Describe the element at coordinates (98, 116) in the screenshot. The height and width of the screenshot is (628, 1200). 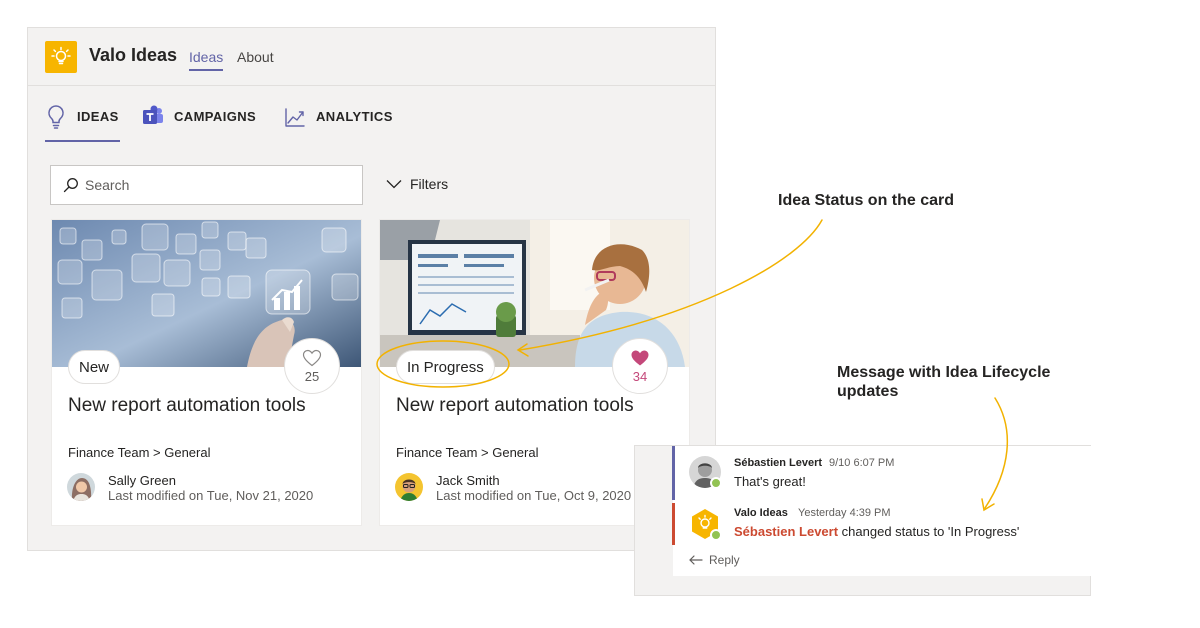
I see `nav-ideas-label: IDEAS` at that location.